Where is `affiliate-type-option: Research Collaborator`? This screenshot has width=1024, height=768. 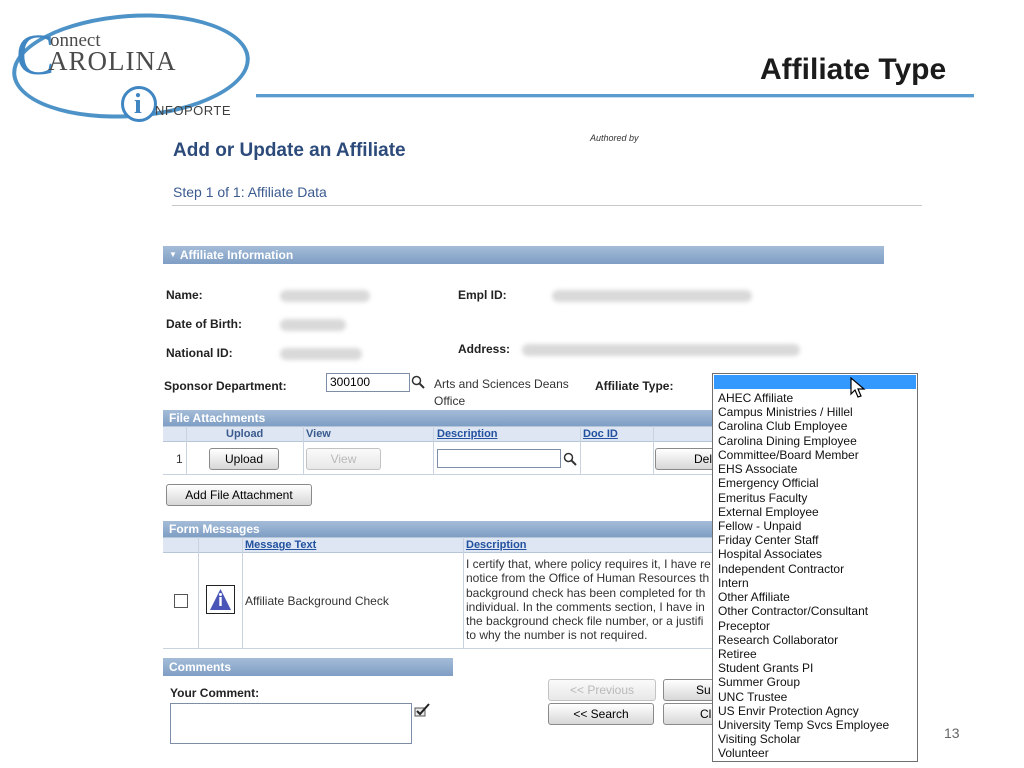
affiliate-type-option: Research Collaborator is located at coordinates (803, 640).